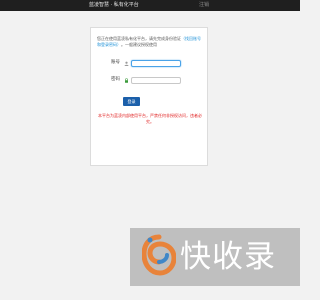 The height and width of the screenshot is (300, 320). Describe the element at coordinates (126, 80) in the screenshot. I see `lock-icon` at that location.